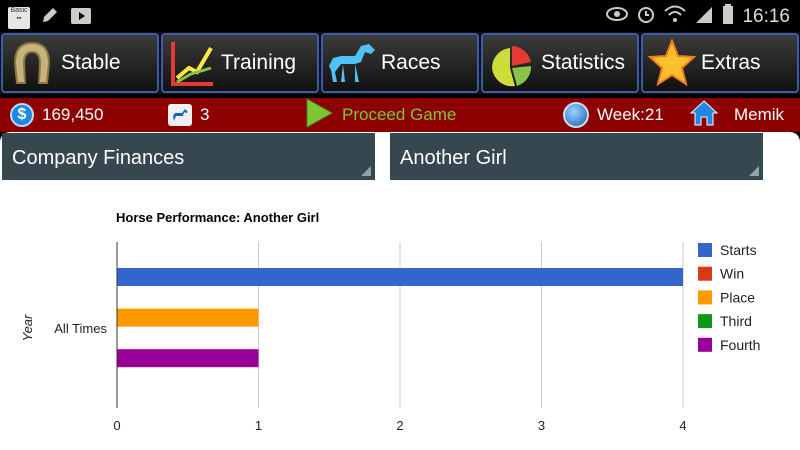 The image size is (800, 450). Describe the element at coordinates (737, 297) in the screenshot. I see `legend-label: Place` at that location.